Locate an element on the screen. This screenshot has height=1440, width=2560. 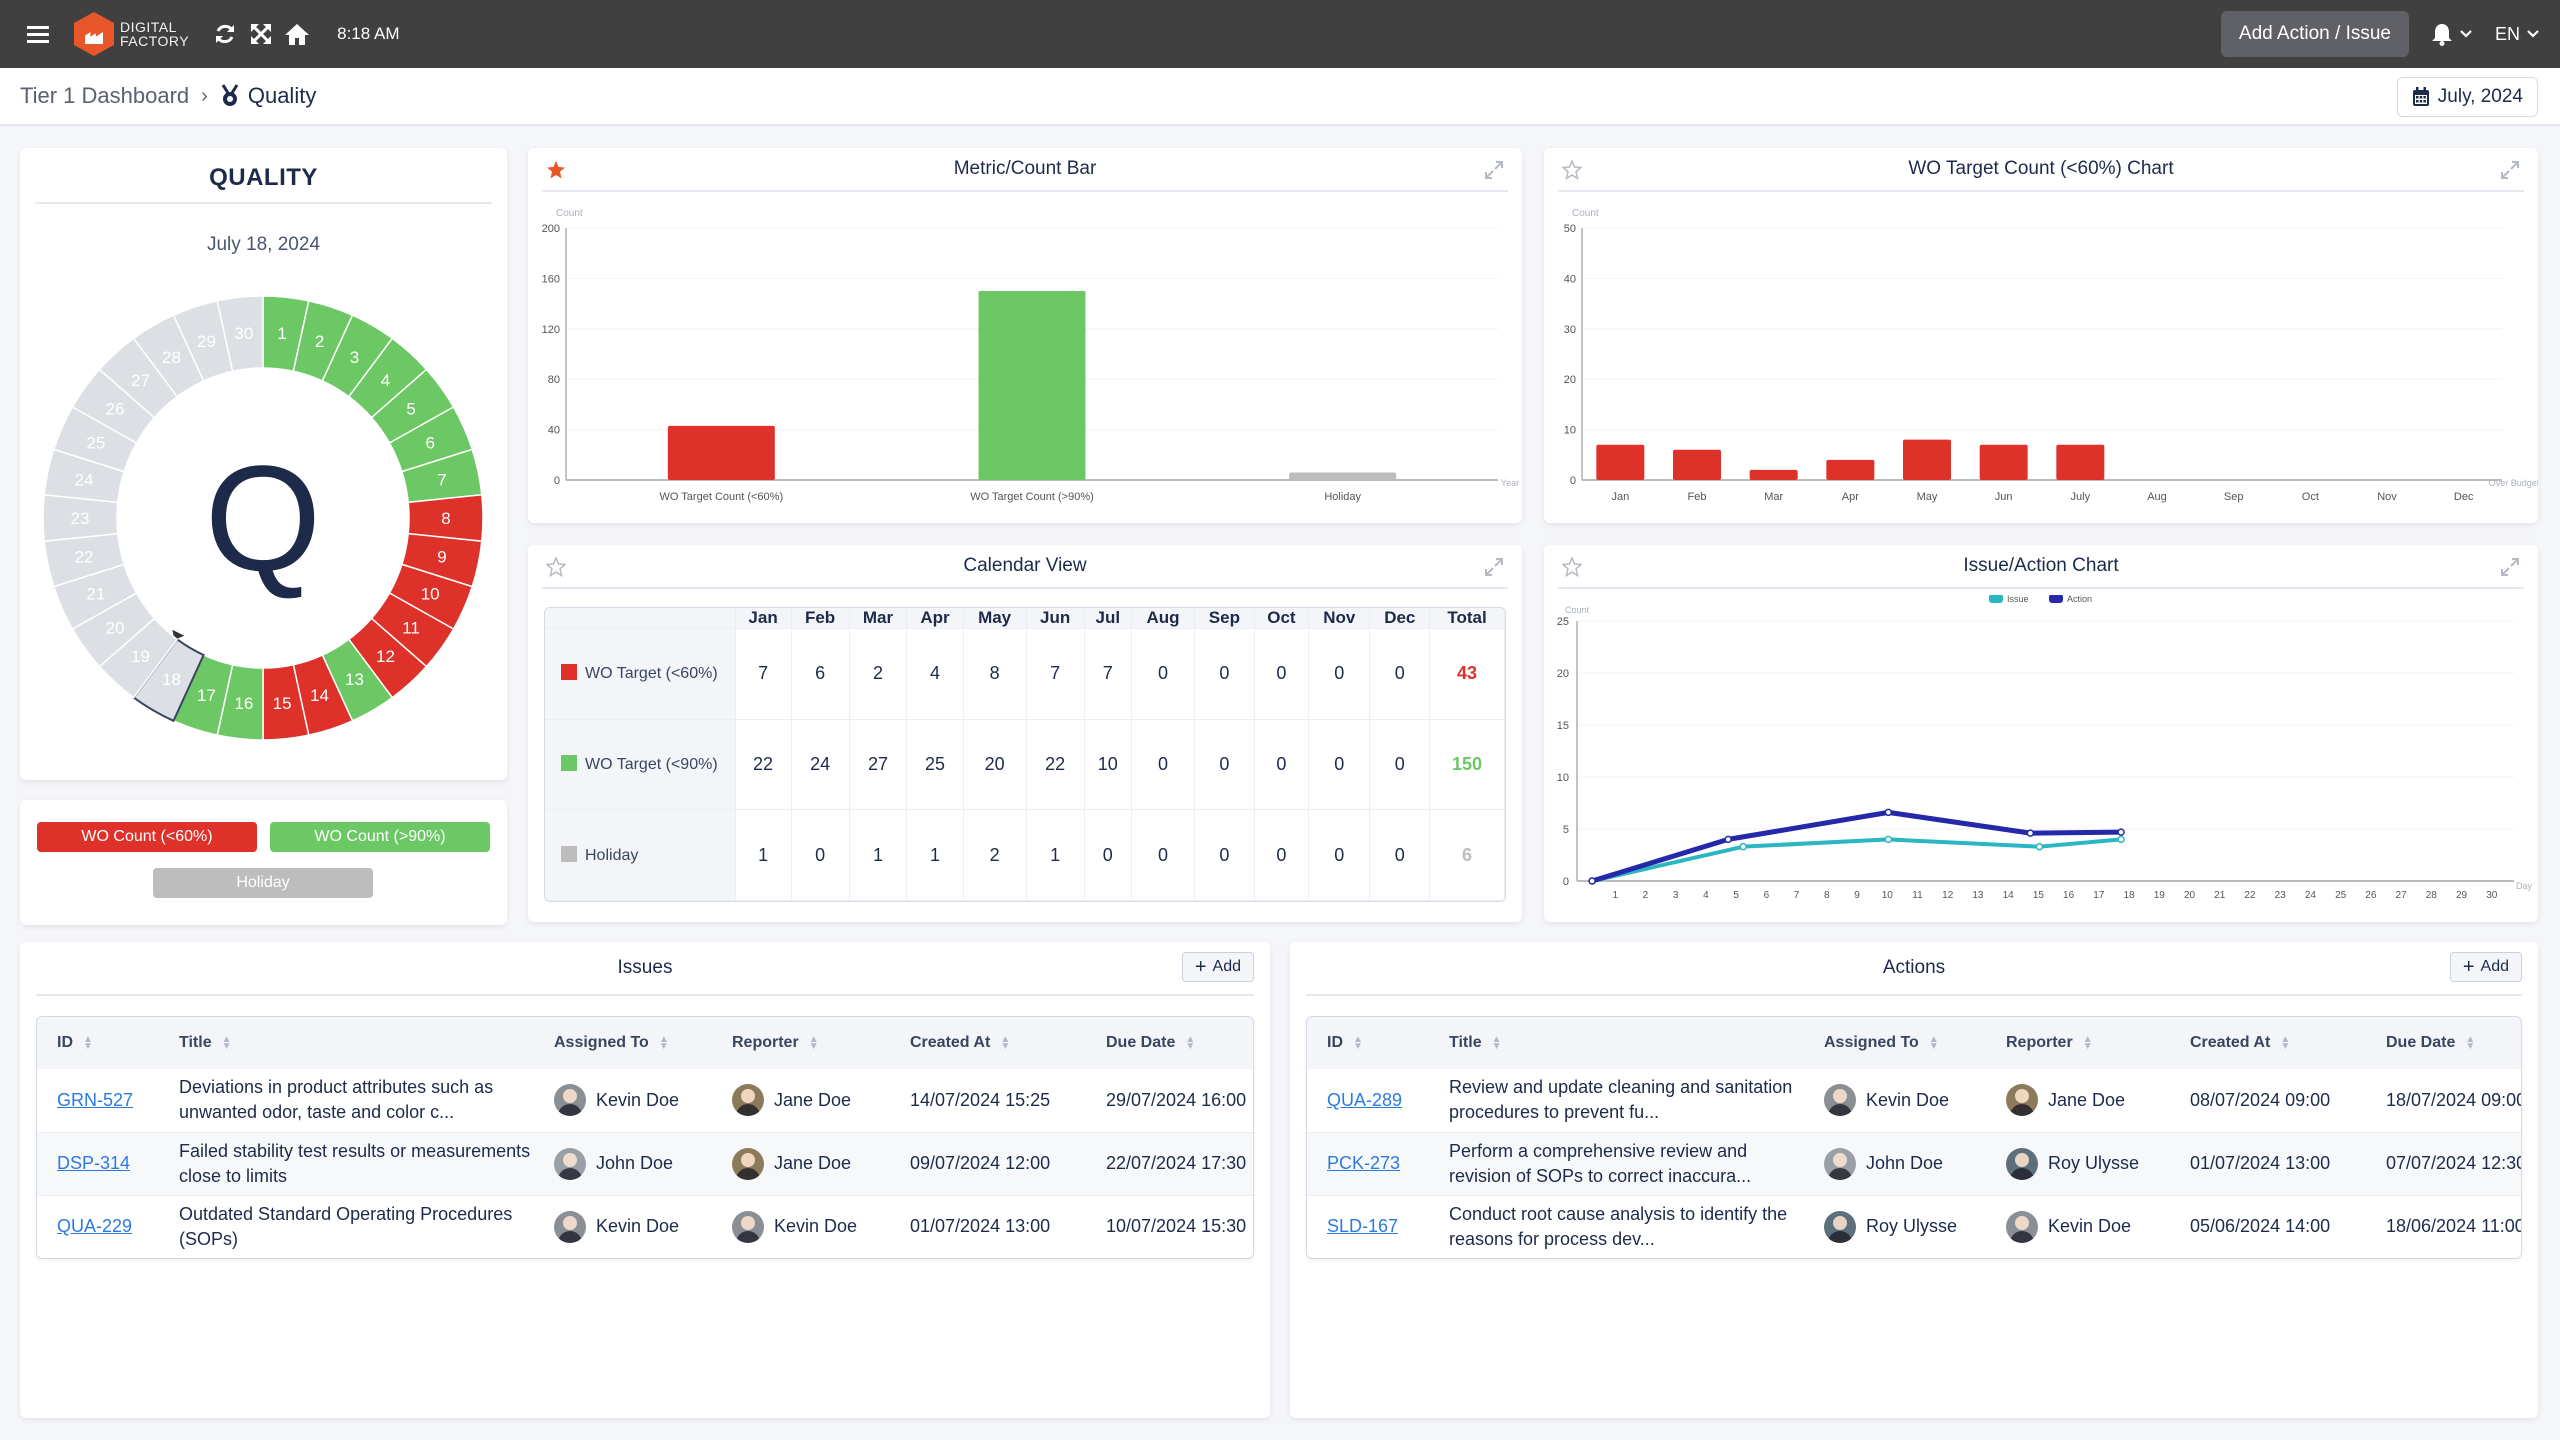
day-label: 5 is located at coordinates (410, 409).